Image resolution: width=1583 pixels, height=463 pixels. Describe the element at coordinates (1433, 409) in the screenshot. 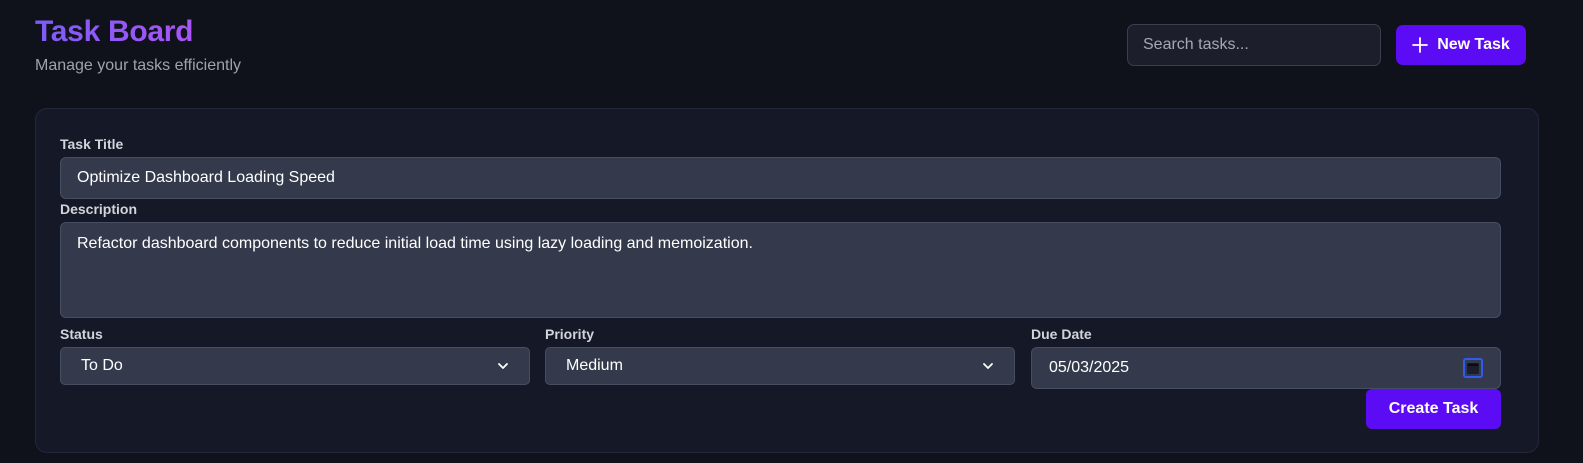

I see `create-task-button: Create Task` at that location.